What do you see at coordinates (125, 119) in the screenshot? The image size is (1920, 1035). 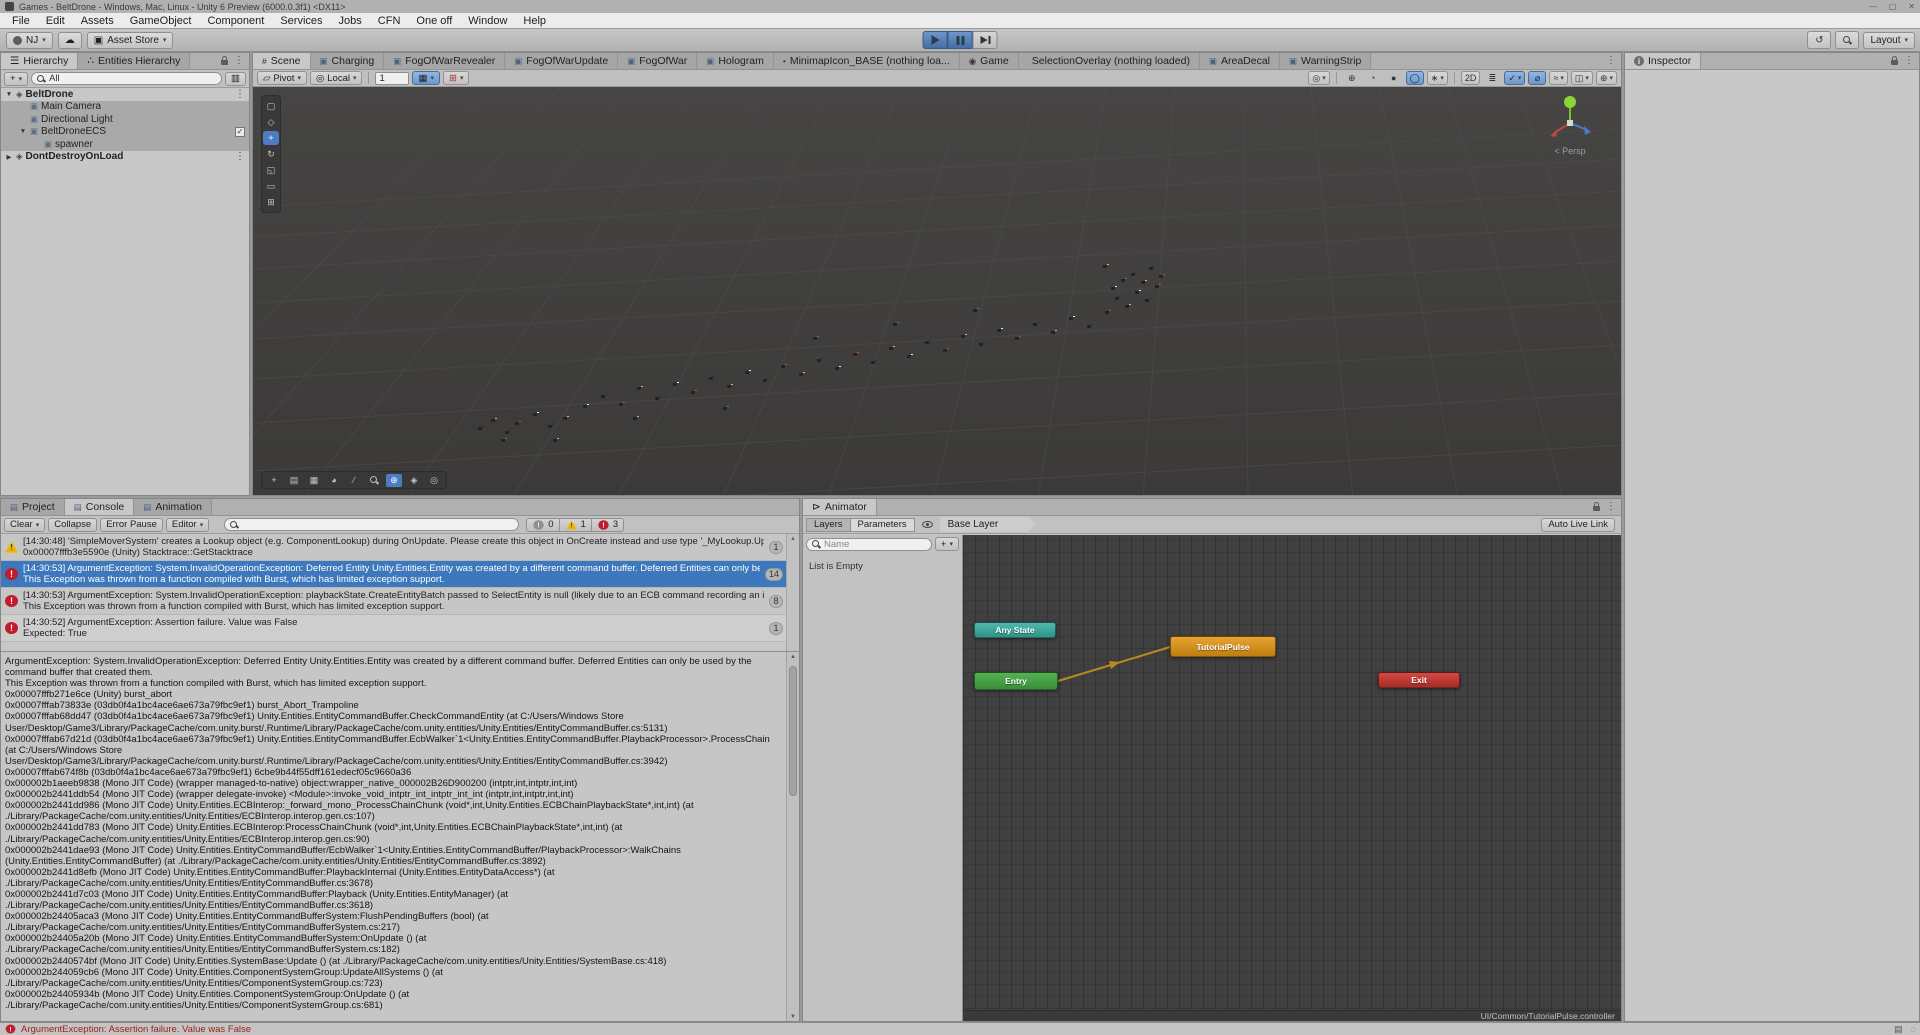 I see `hierarchy-item: Directional Light ✓ ⋮` at bounding box center [125, 119].